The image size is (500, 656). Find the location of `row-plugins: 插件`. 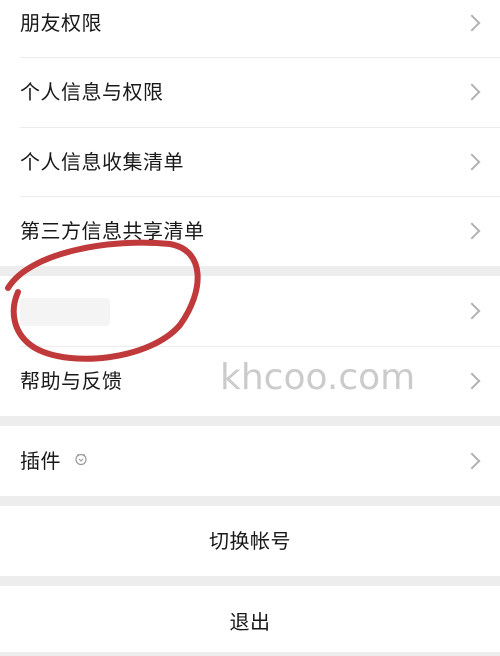

row-plugins: 插件 is located at coordinates (250, 461).